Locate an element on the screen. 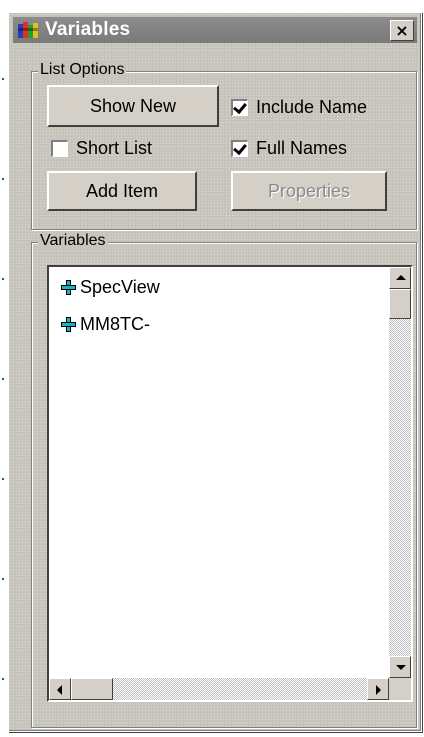 The height and width of the screenshot is (737, 424). add-item-button: Add Item is located at coordinates (122, 191).